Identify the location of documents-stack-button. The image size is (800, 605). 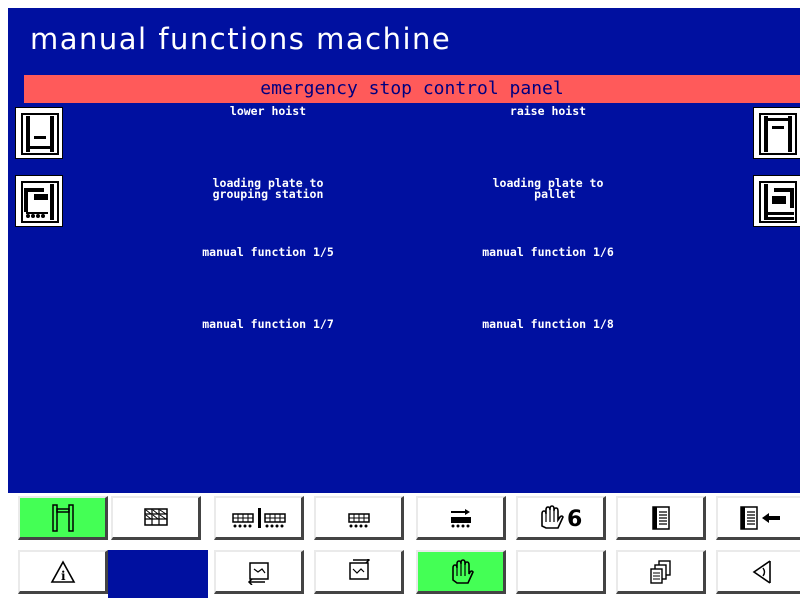
(661, 572).